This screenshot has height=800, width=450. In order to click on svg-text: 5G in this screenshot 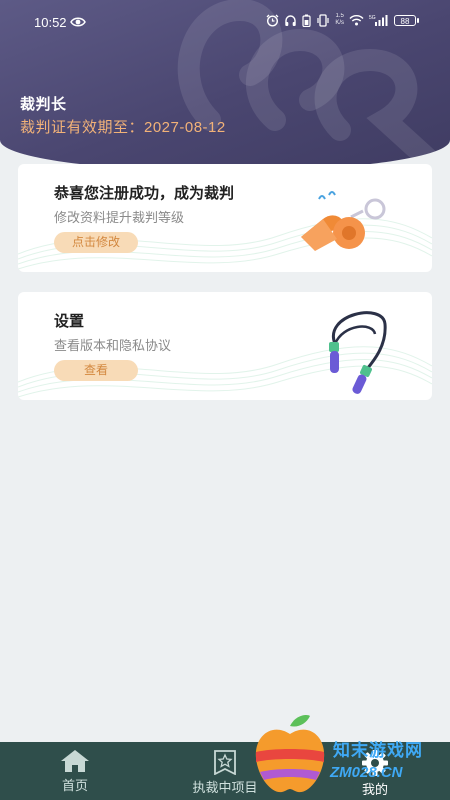, I will do `click(372, 18)`.